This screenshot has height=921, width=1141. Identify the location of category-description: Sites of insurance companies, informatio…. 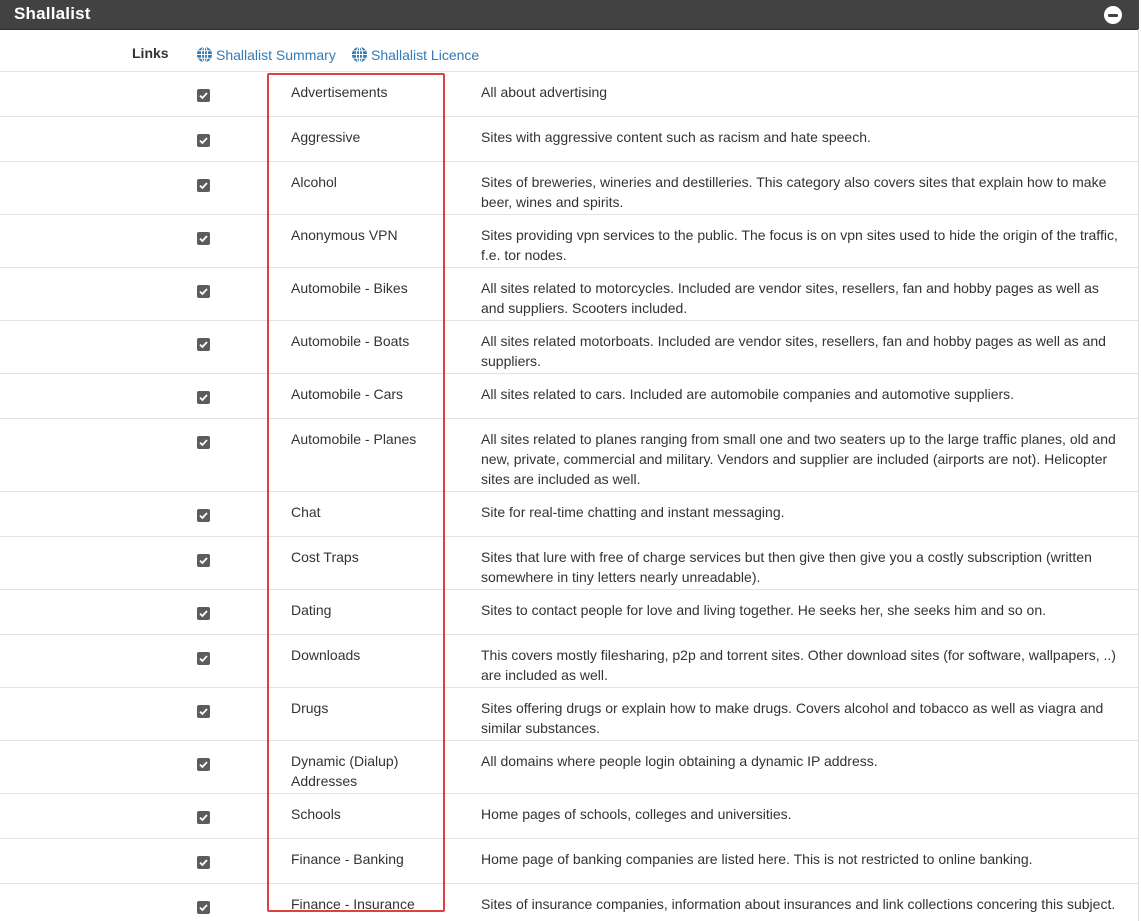
(798, 904).